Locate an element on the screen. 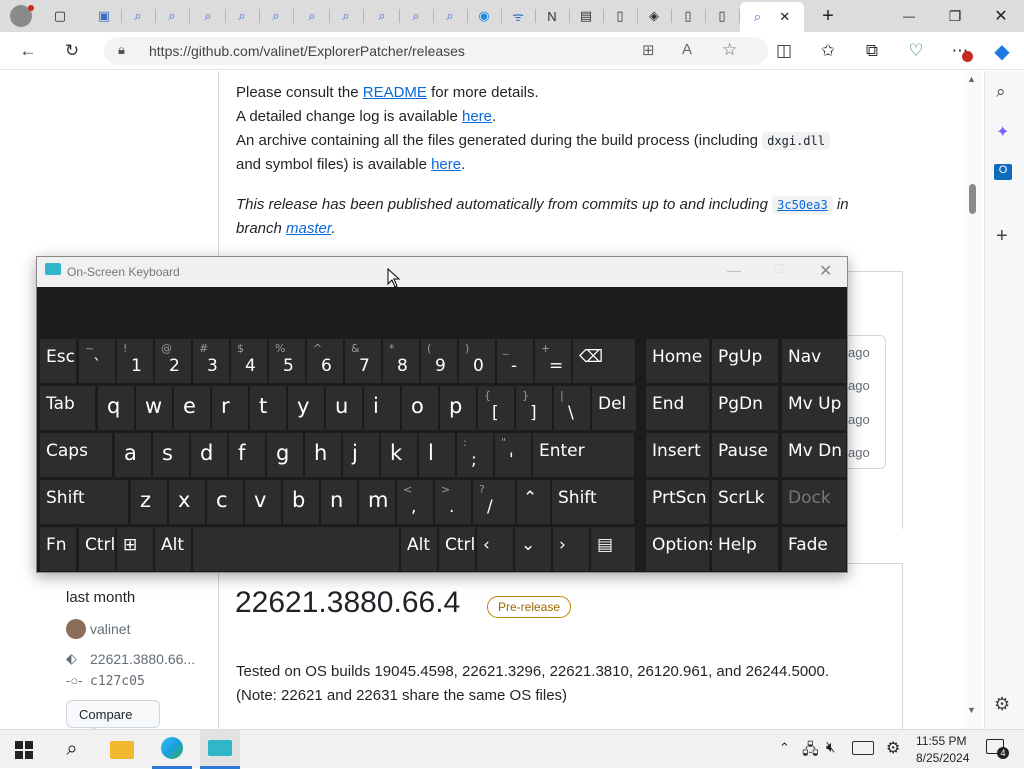 This screenshot has width=1024, height=769. osk-key: m is located at coordinates (377, 502).